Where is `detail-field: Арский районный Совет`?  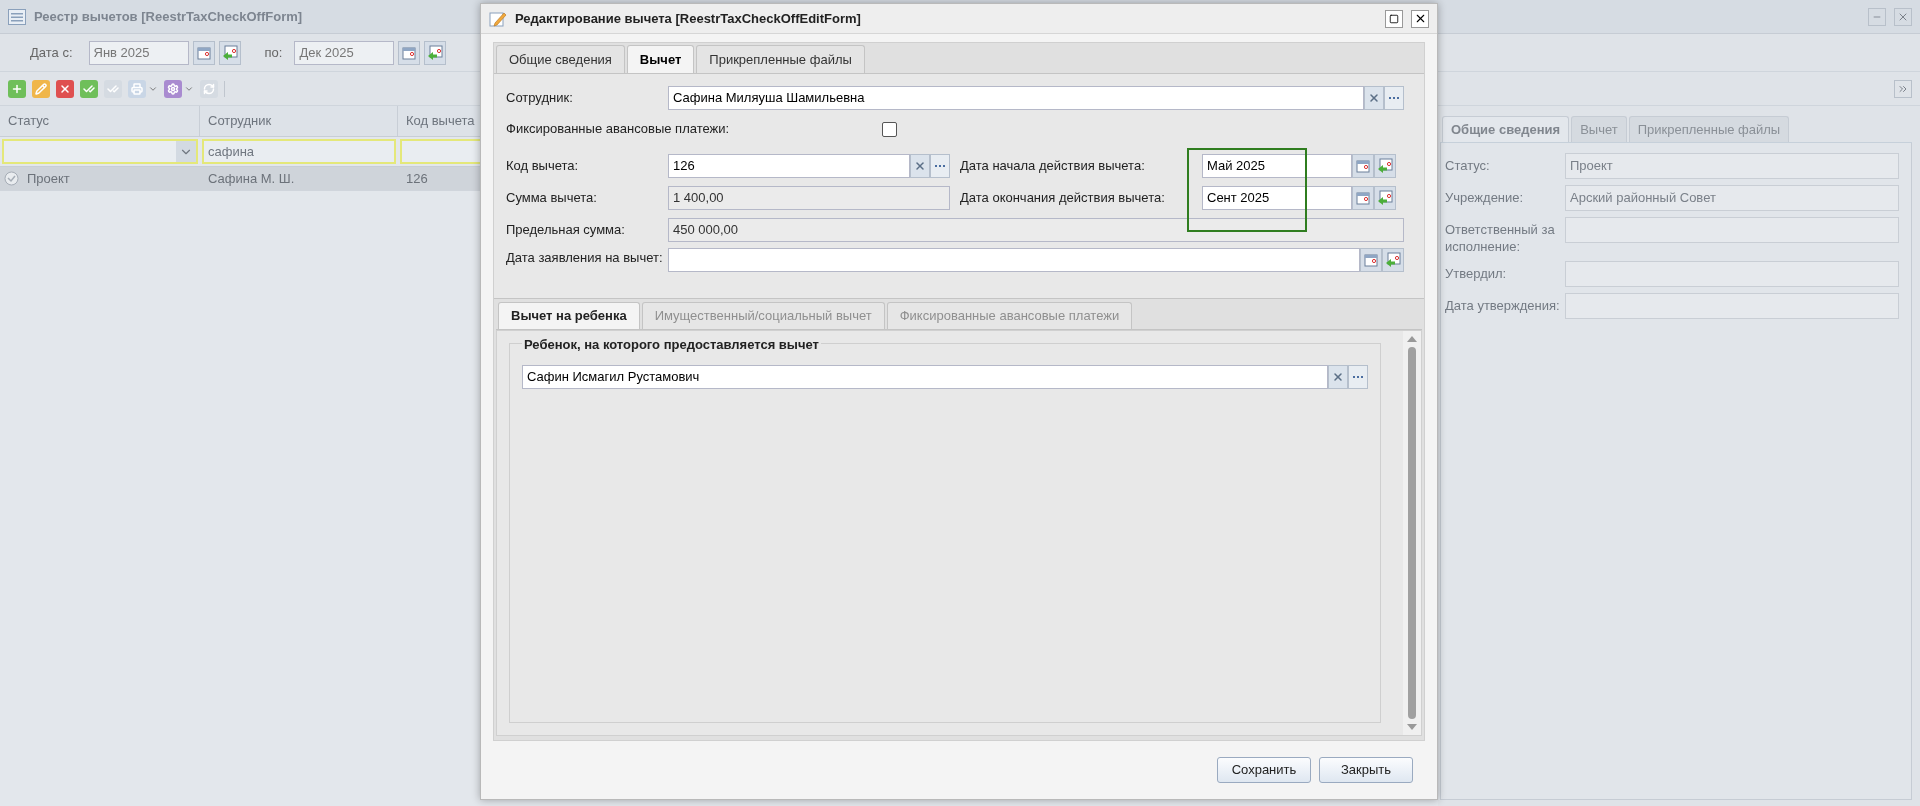
detail-field: Арский районный Совет is located at coordinates (1732, 198).